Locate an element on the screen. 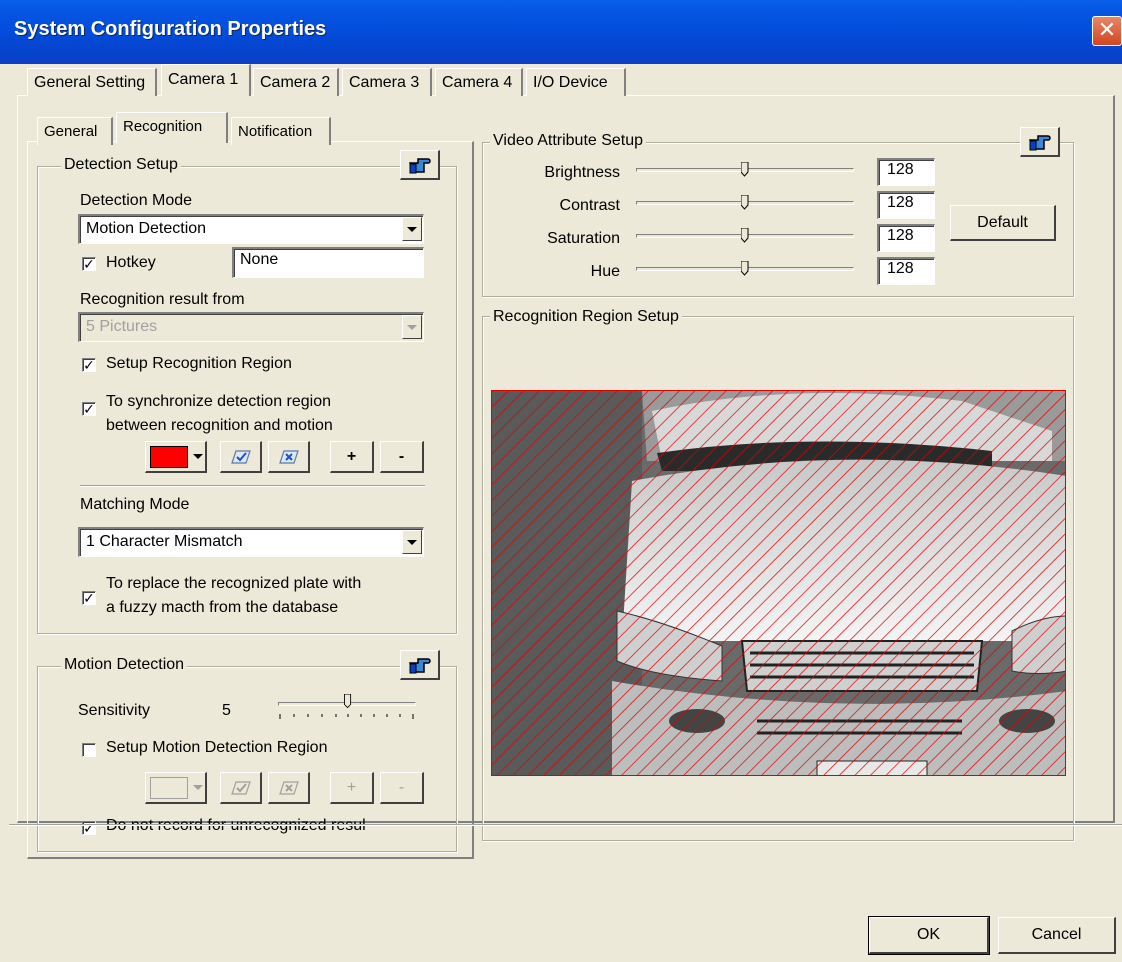  tab-camera-3: Camera 3 is located at coordinates (387, 82).